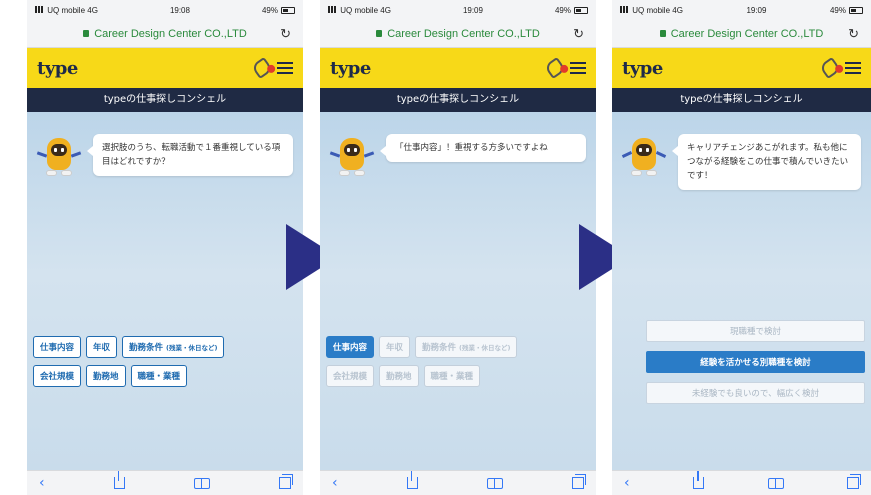  I want to click on clock: 19:08, so click(179, 10).